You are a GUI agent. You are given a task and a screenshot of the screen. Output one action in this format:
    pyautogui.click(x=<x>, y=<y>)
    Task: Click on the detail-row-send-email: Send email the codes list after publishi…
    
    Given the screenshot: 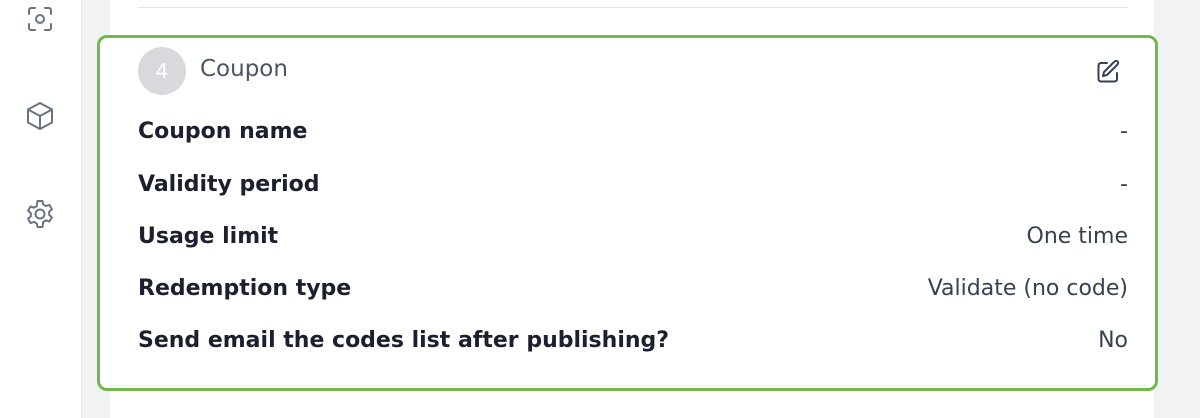 What is the action you would take?
    pyautogui.click(x=633, y=340)
    